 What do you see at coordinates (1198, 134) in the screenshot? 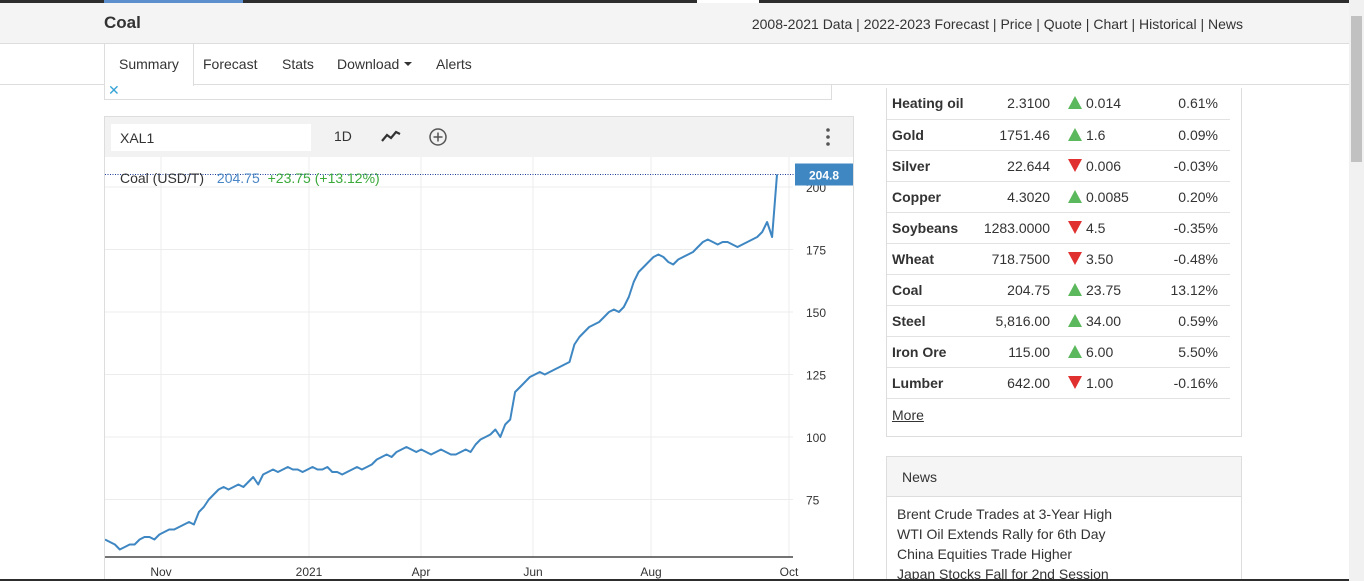
I see `market-percent-text: 0.09%` at bounding box center [1198, 134].